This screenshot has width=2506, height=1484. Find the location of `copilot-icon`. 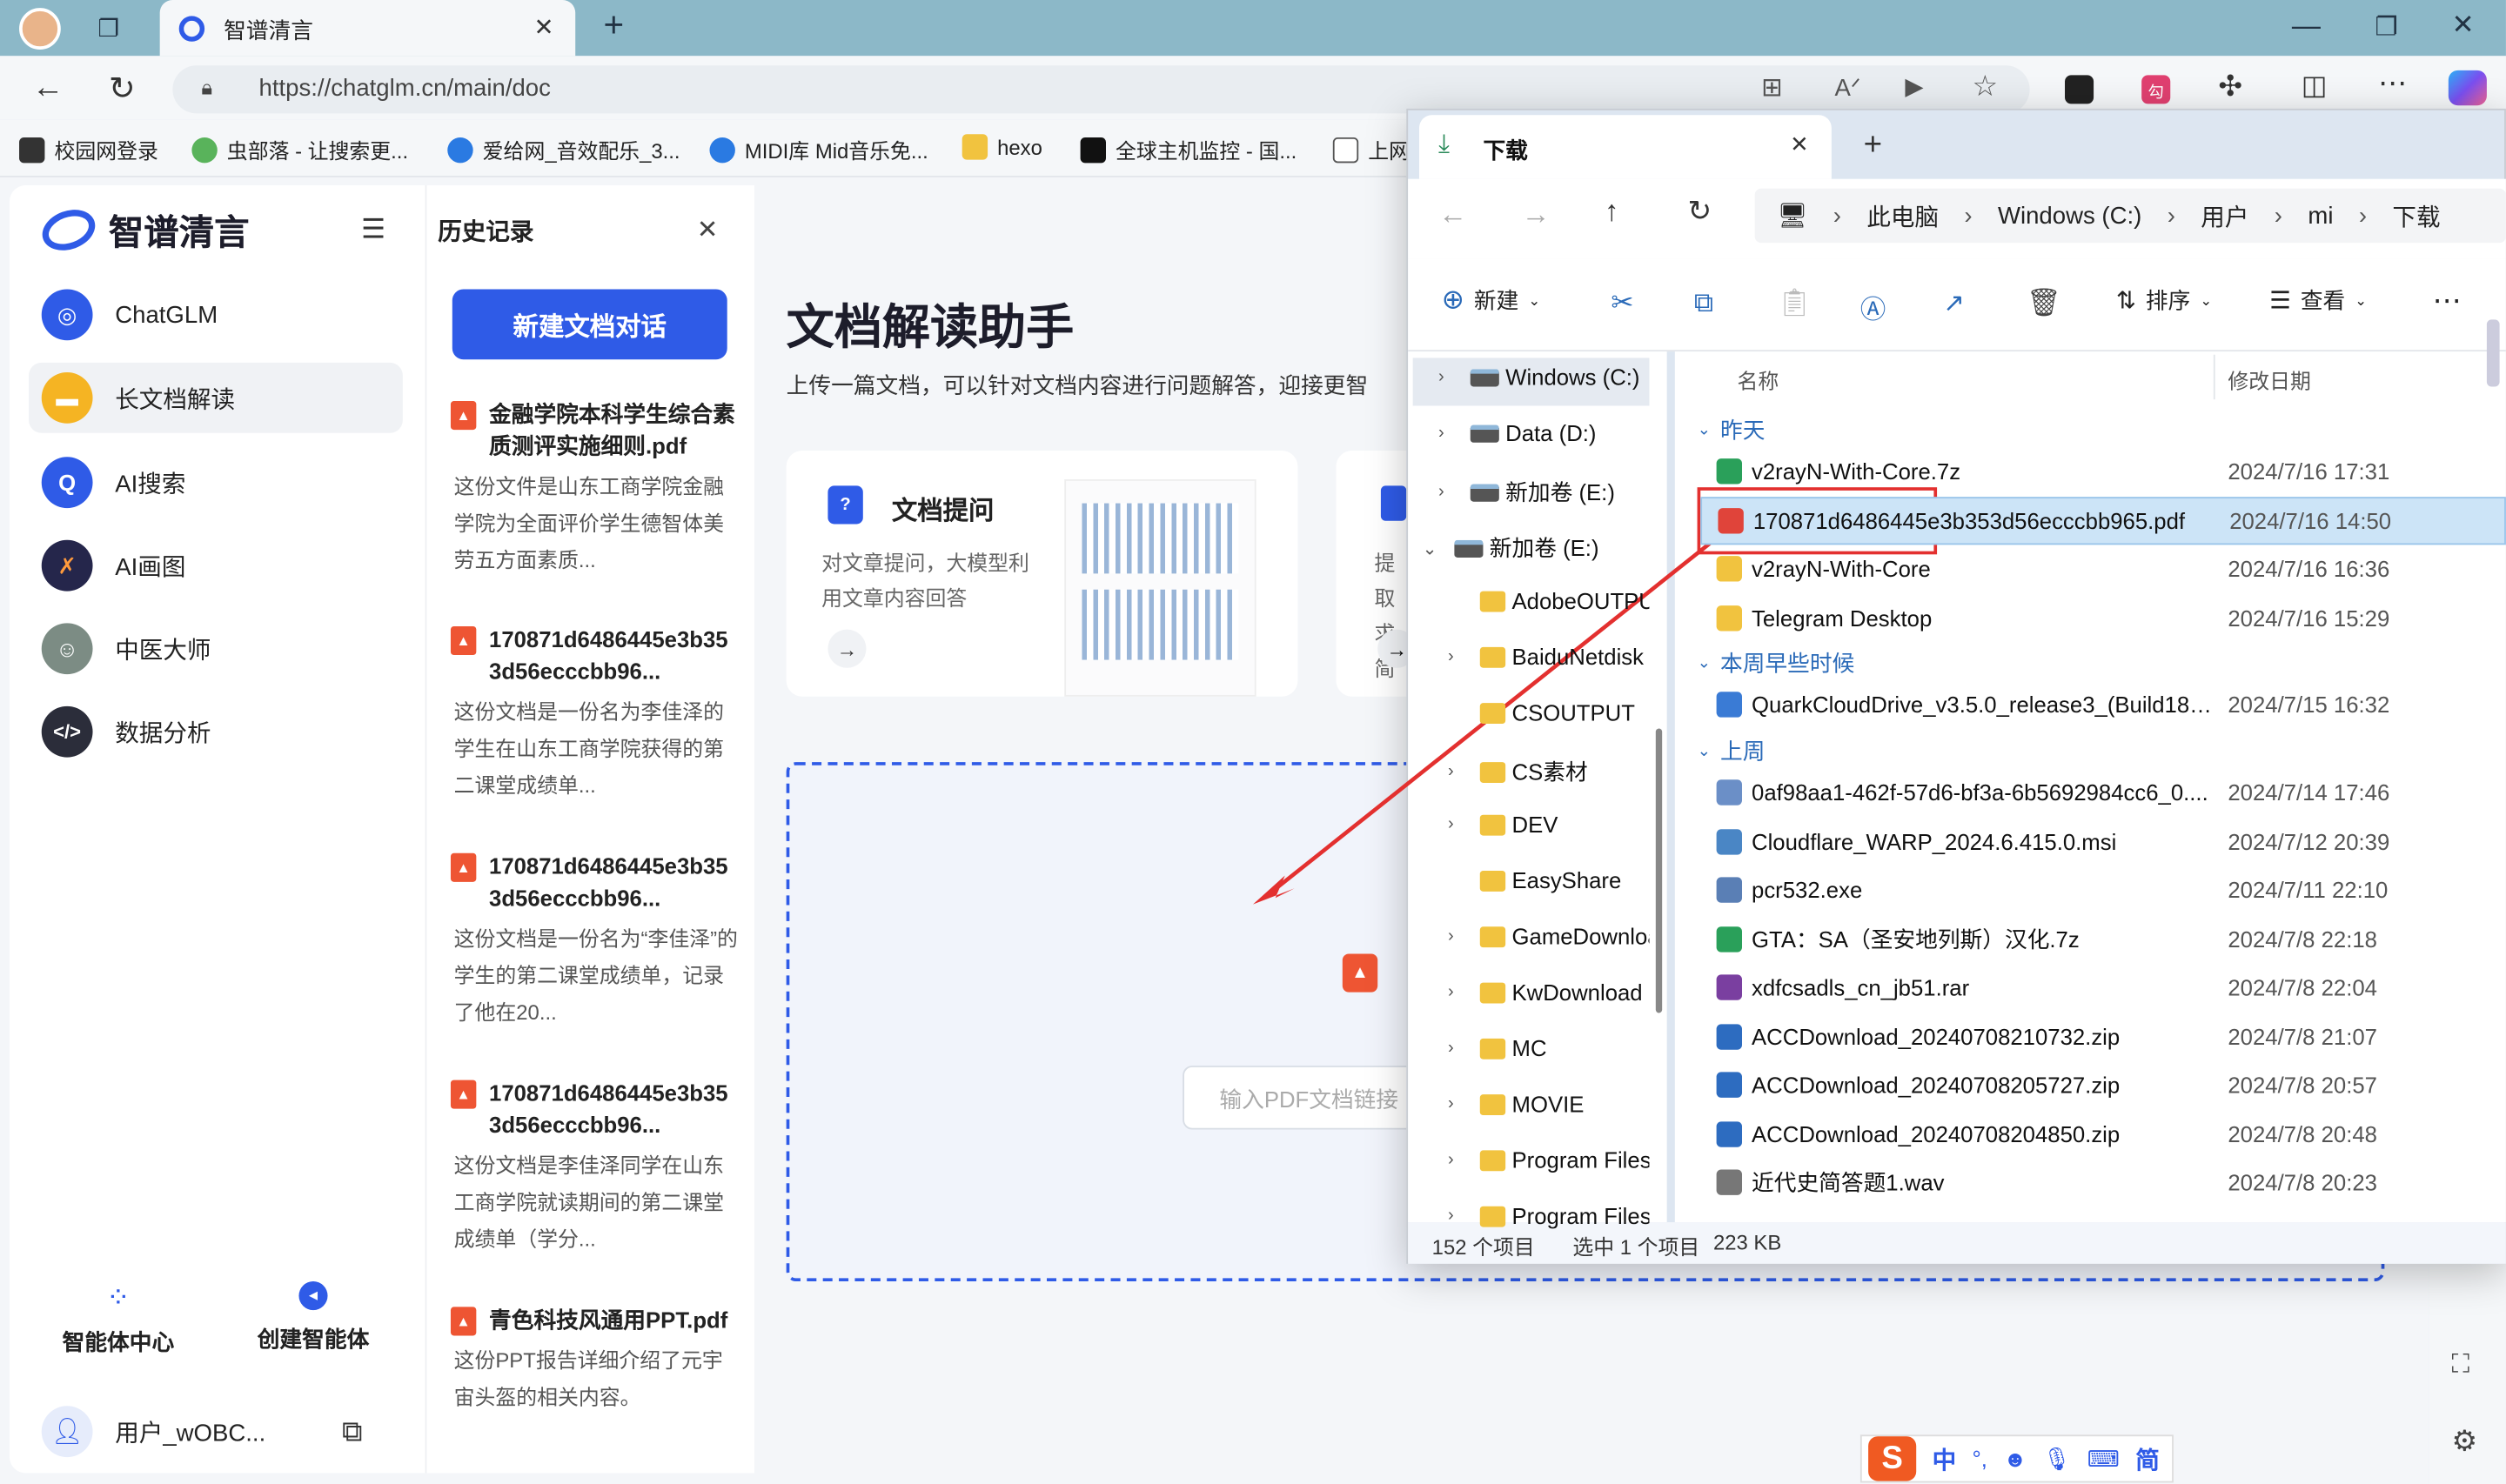

copilot-icon is located at coordinates (2467, 88).